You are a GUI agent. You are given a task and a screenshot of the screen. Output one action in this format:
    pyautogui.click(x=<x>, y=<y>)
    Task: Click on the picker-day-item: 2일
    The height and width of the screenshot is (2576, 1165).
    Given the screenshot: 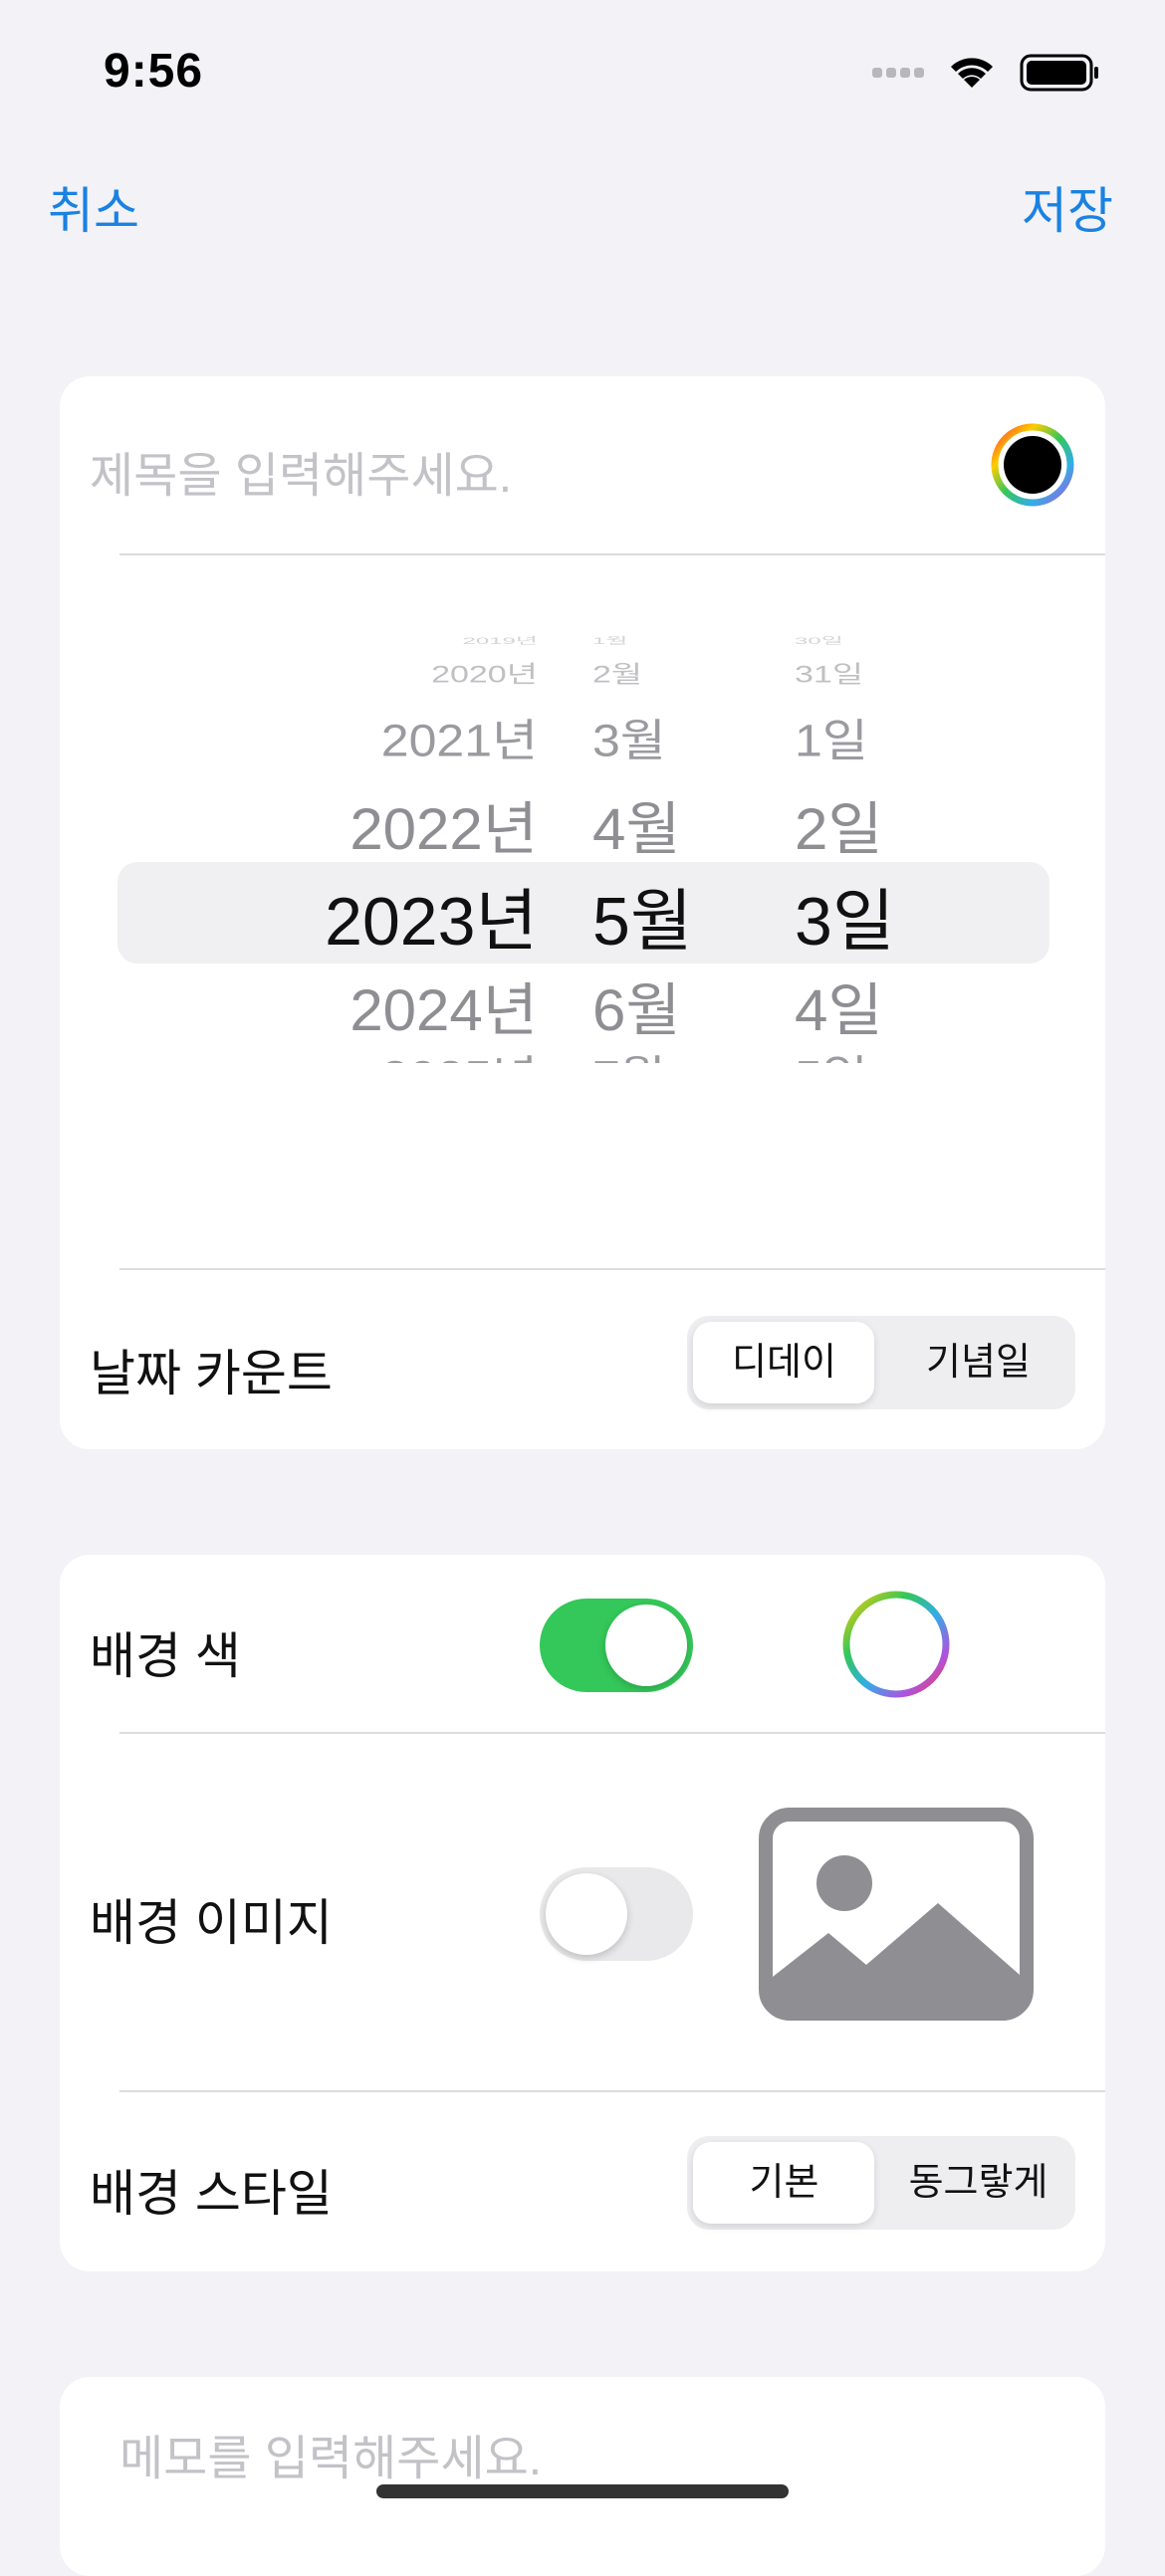 What is the action you would take?
    pyautogui.click(x=839, y=824)
    